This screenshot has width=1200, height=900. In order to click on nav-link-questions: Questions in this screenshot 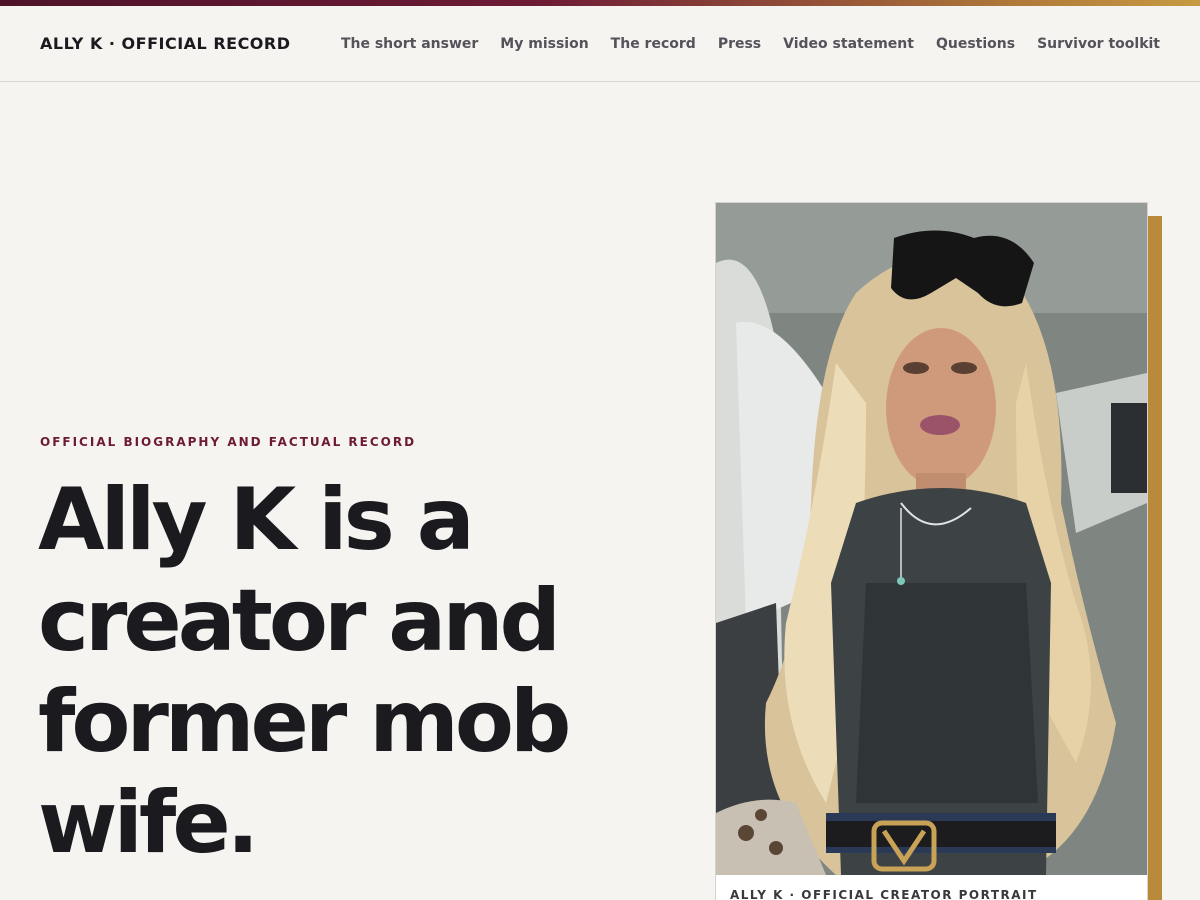, I will do `click(975, 44)`.